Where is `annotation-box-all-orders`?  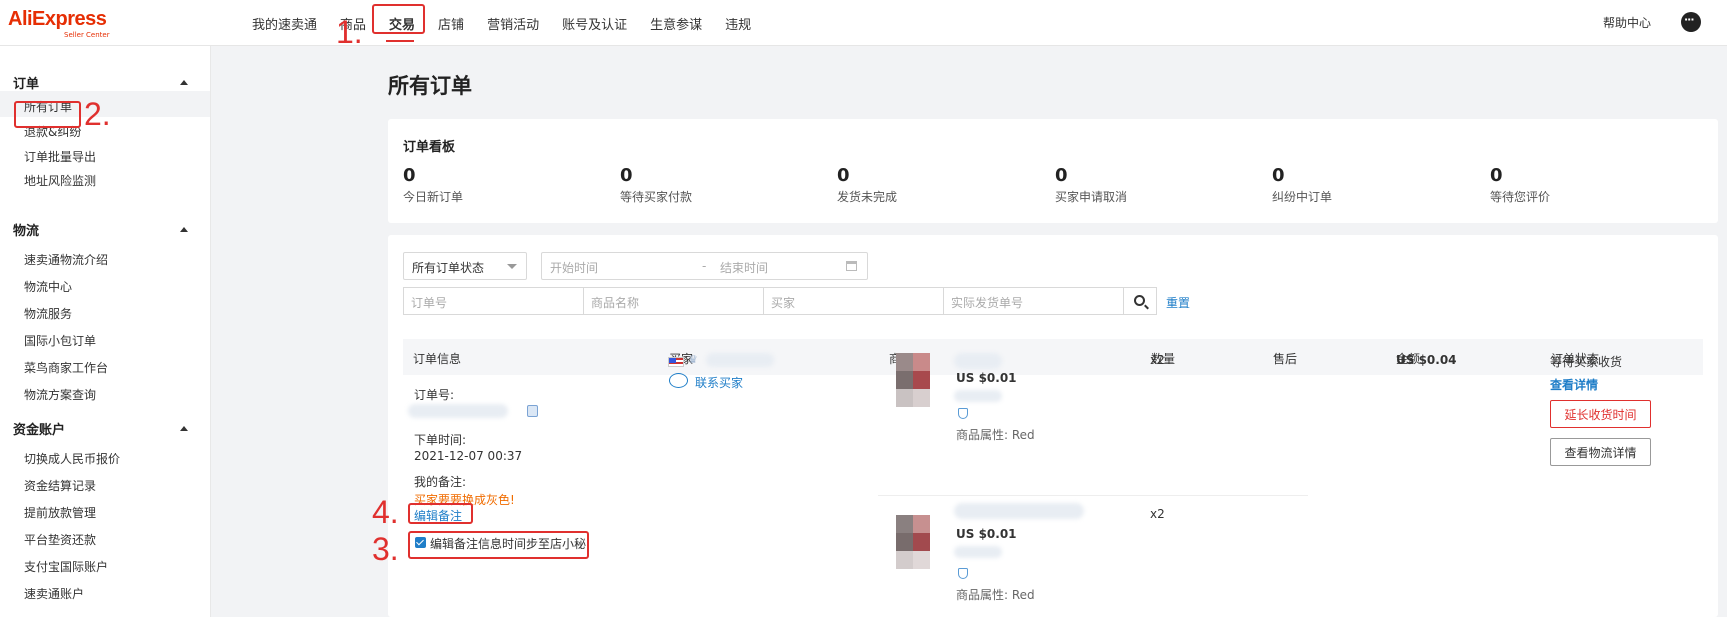 annotation-box-all-orders is located at coordinates (47, 114).